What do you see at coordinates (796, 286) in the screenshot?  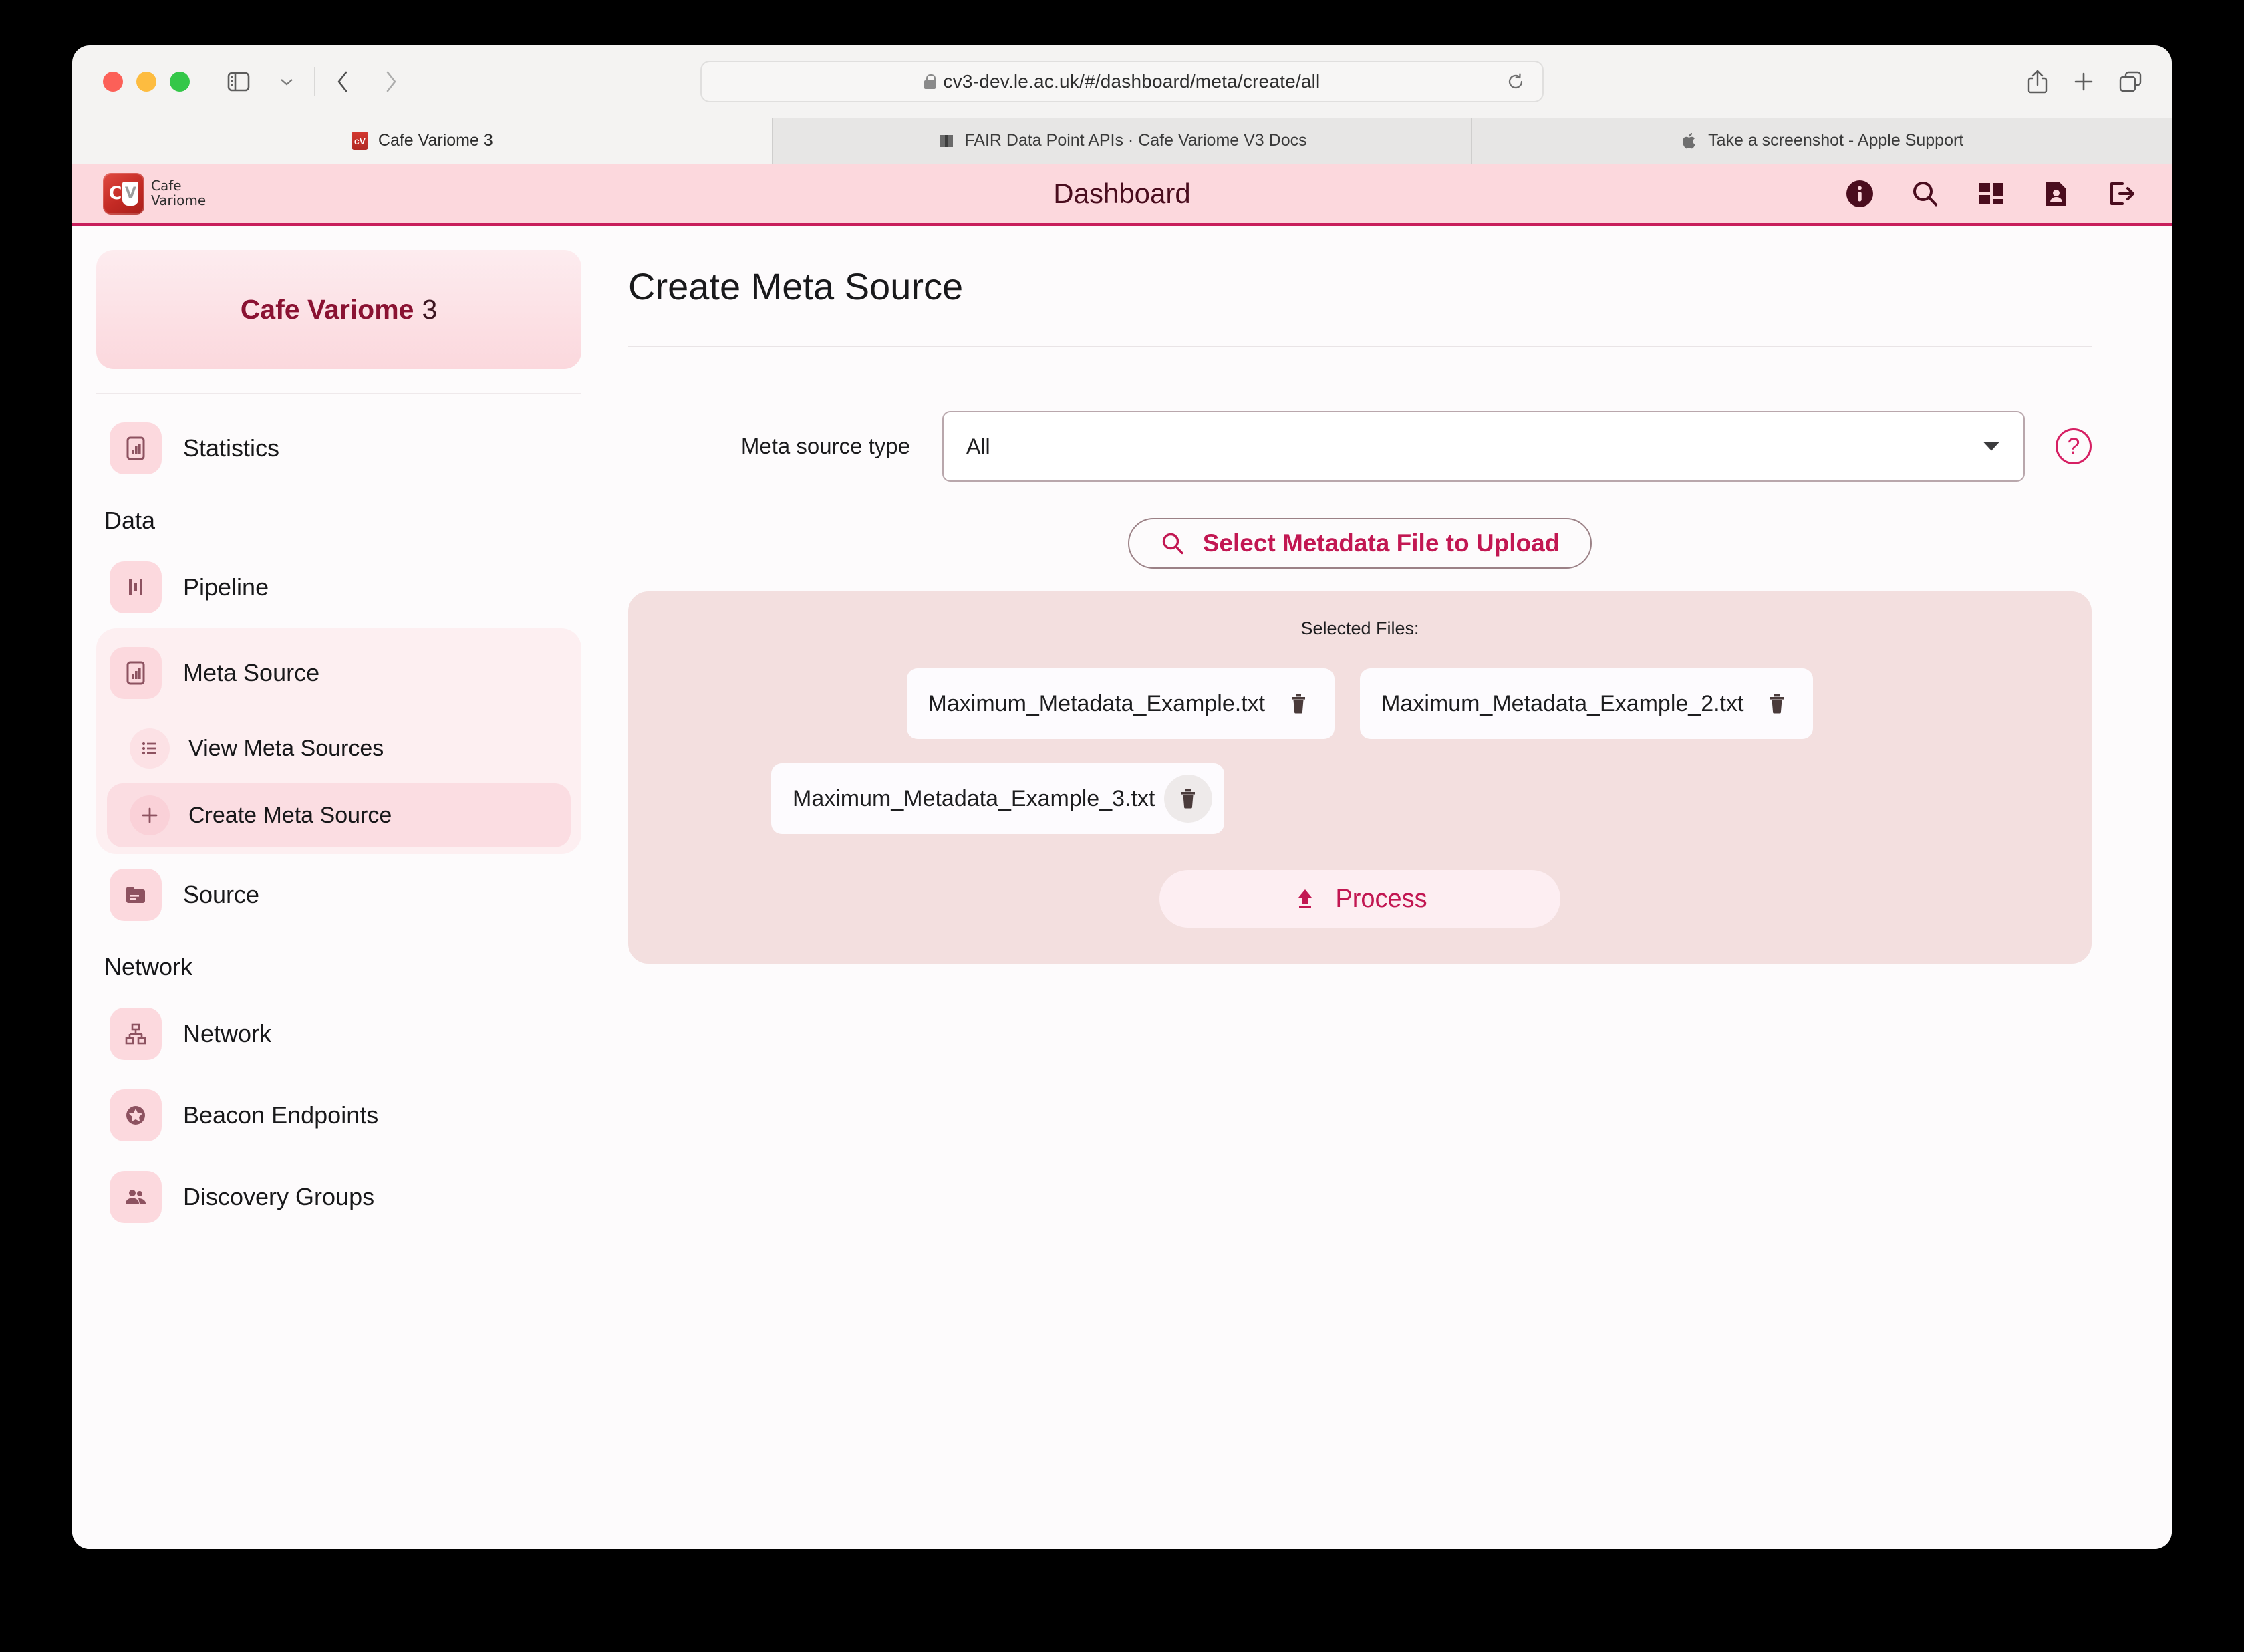 I see `page-title: Create Meta Source` at bounding box center [796, 286].